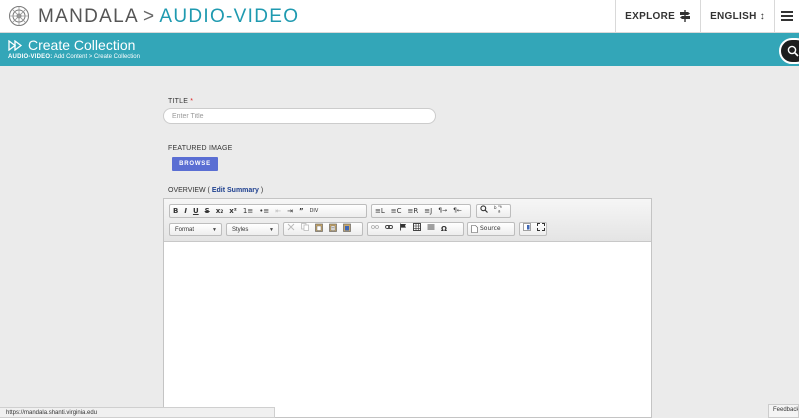 This screenshot has width=799, height=418. I want to click on anchor-button, so click(403, 229).